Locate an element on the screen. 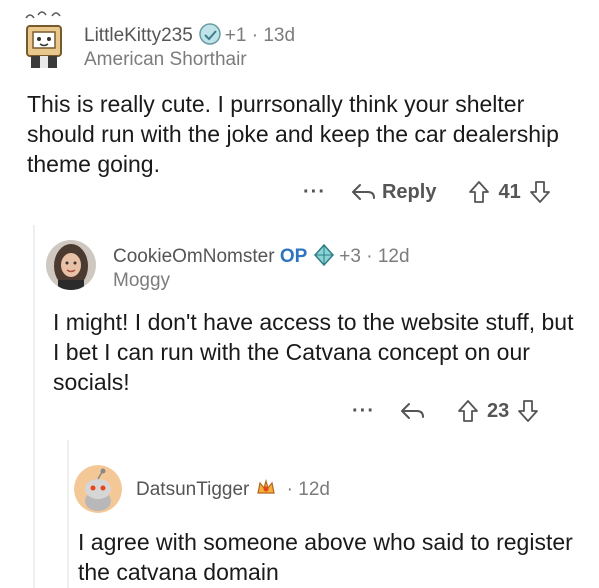 Image resolution: width=599 pixels, height=588 pixels. vote-controls: 23 is located at coordinates (498, 411).